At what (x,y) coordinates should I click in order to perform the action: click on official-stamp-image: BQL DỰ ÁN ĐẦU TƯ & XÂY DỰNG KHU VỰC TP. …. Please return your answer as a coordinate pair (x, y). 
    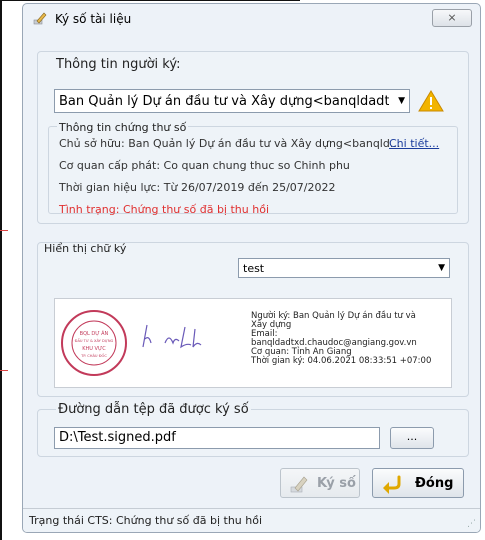
    Looking at the image, I should click on (94, 343).